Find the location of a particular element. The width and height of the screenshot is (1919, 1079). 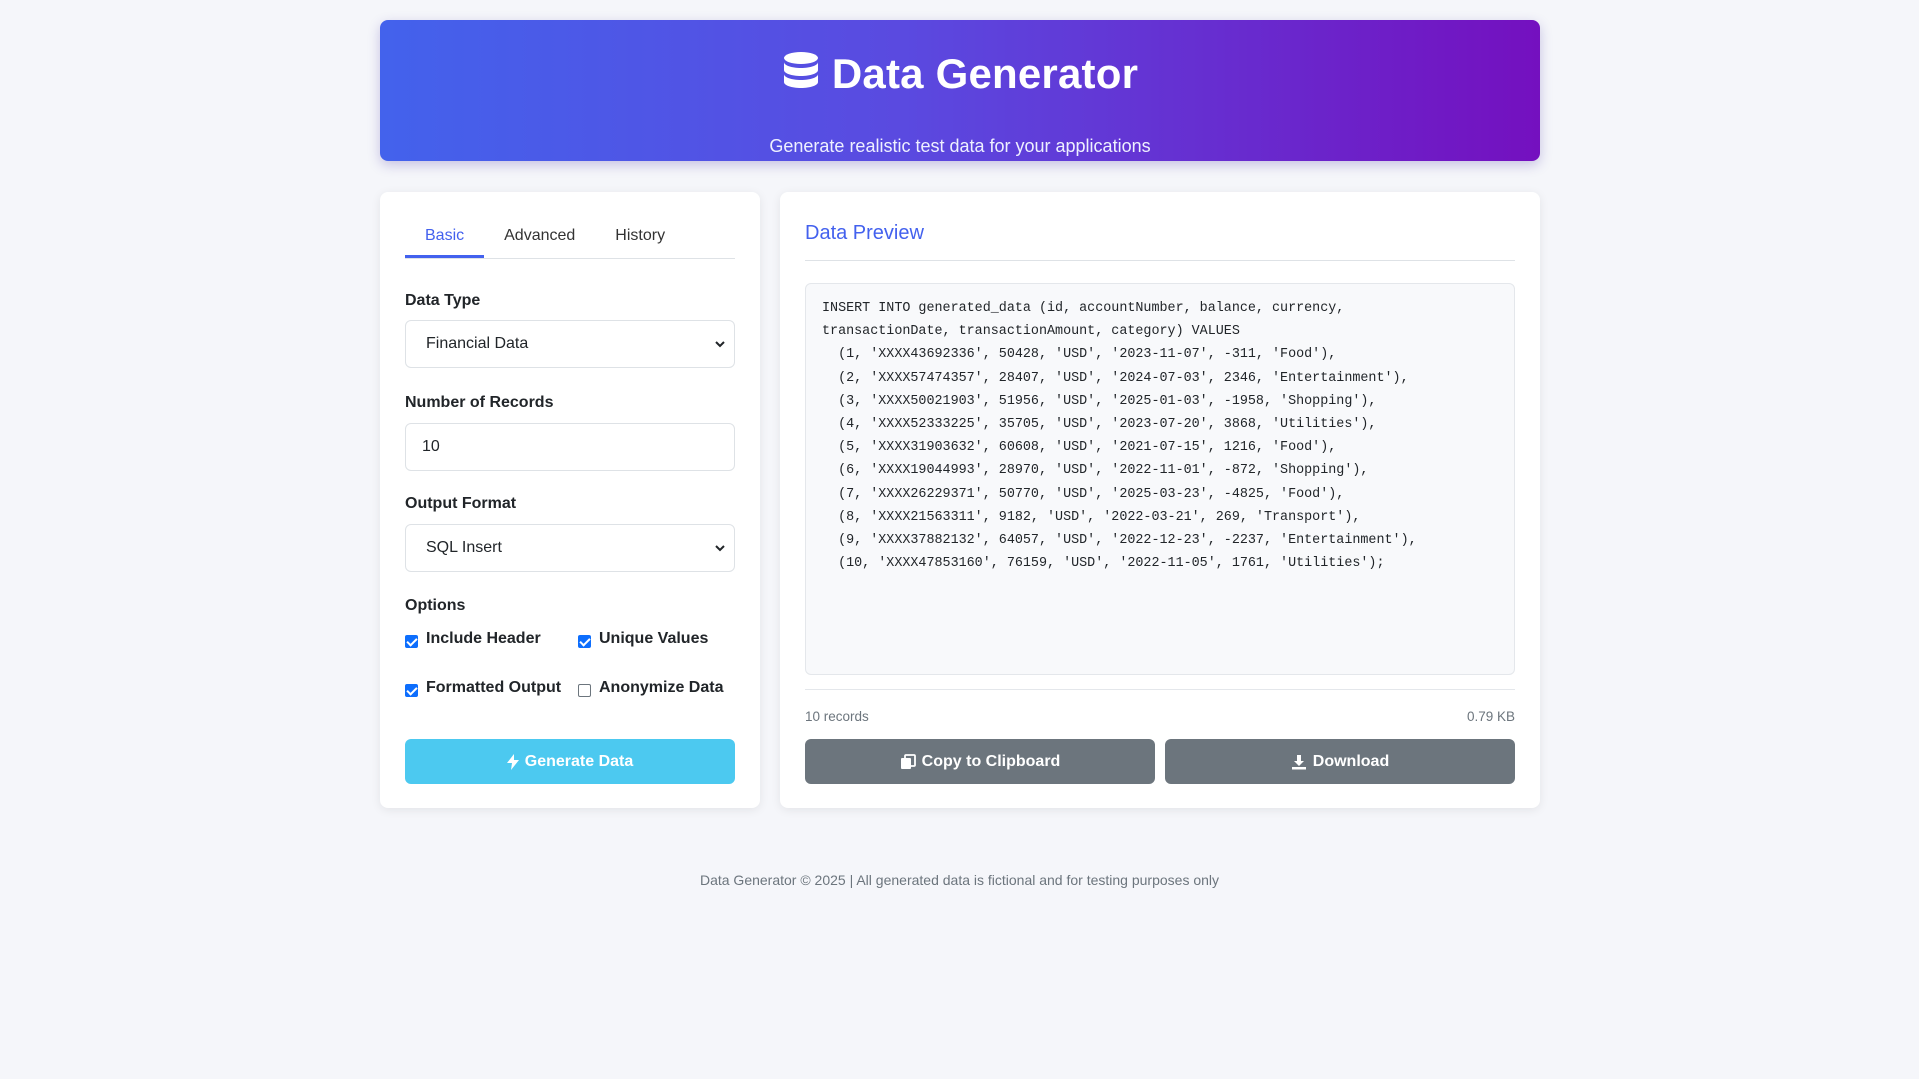

download-icon is located at coordinates (1298, 761).